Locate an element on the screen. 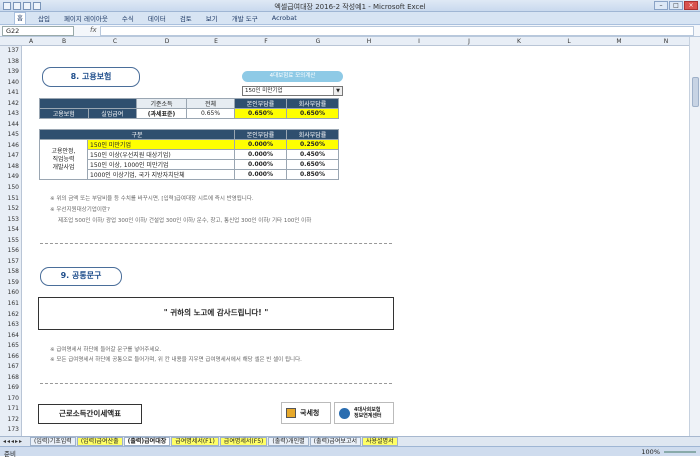 This screenshot has height=458, width=700. row-header: 145 is located at coordinates (11, 136).